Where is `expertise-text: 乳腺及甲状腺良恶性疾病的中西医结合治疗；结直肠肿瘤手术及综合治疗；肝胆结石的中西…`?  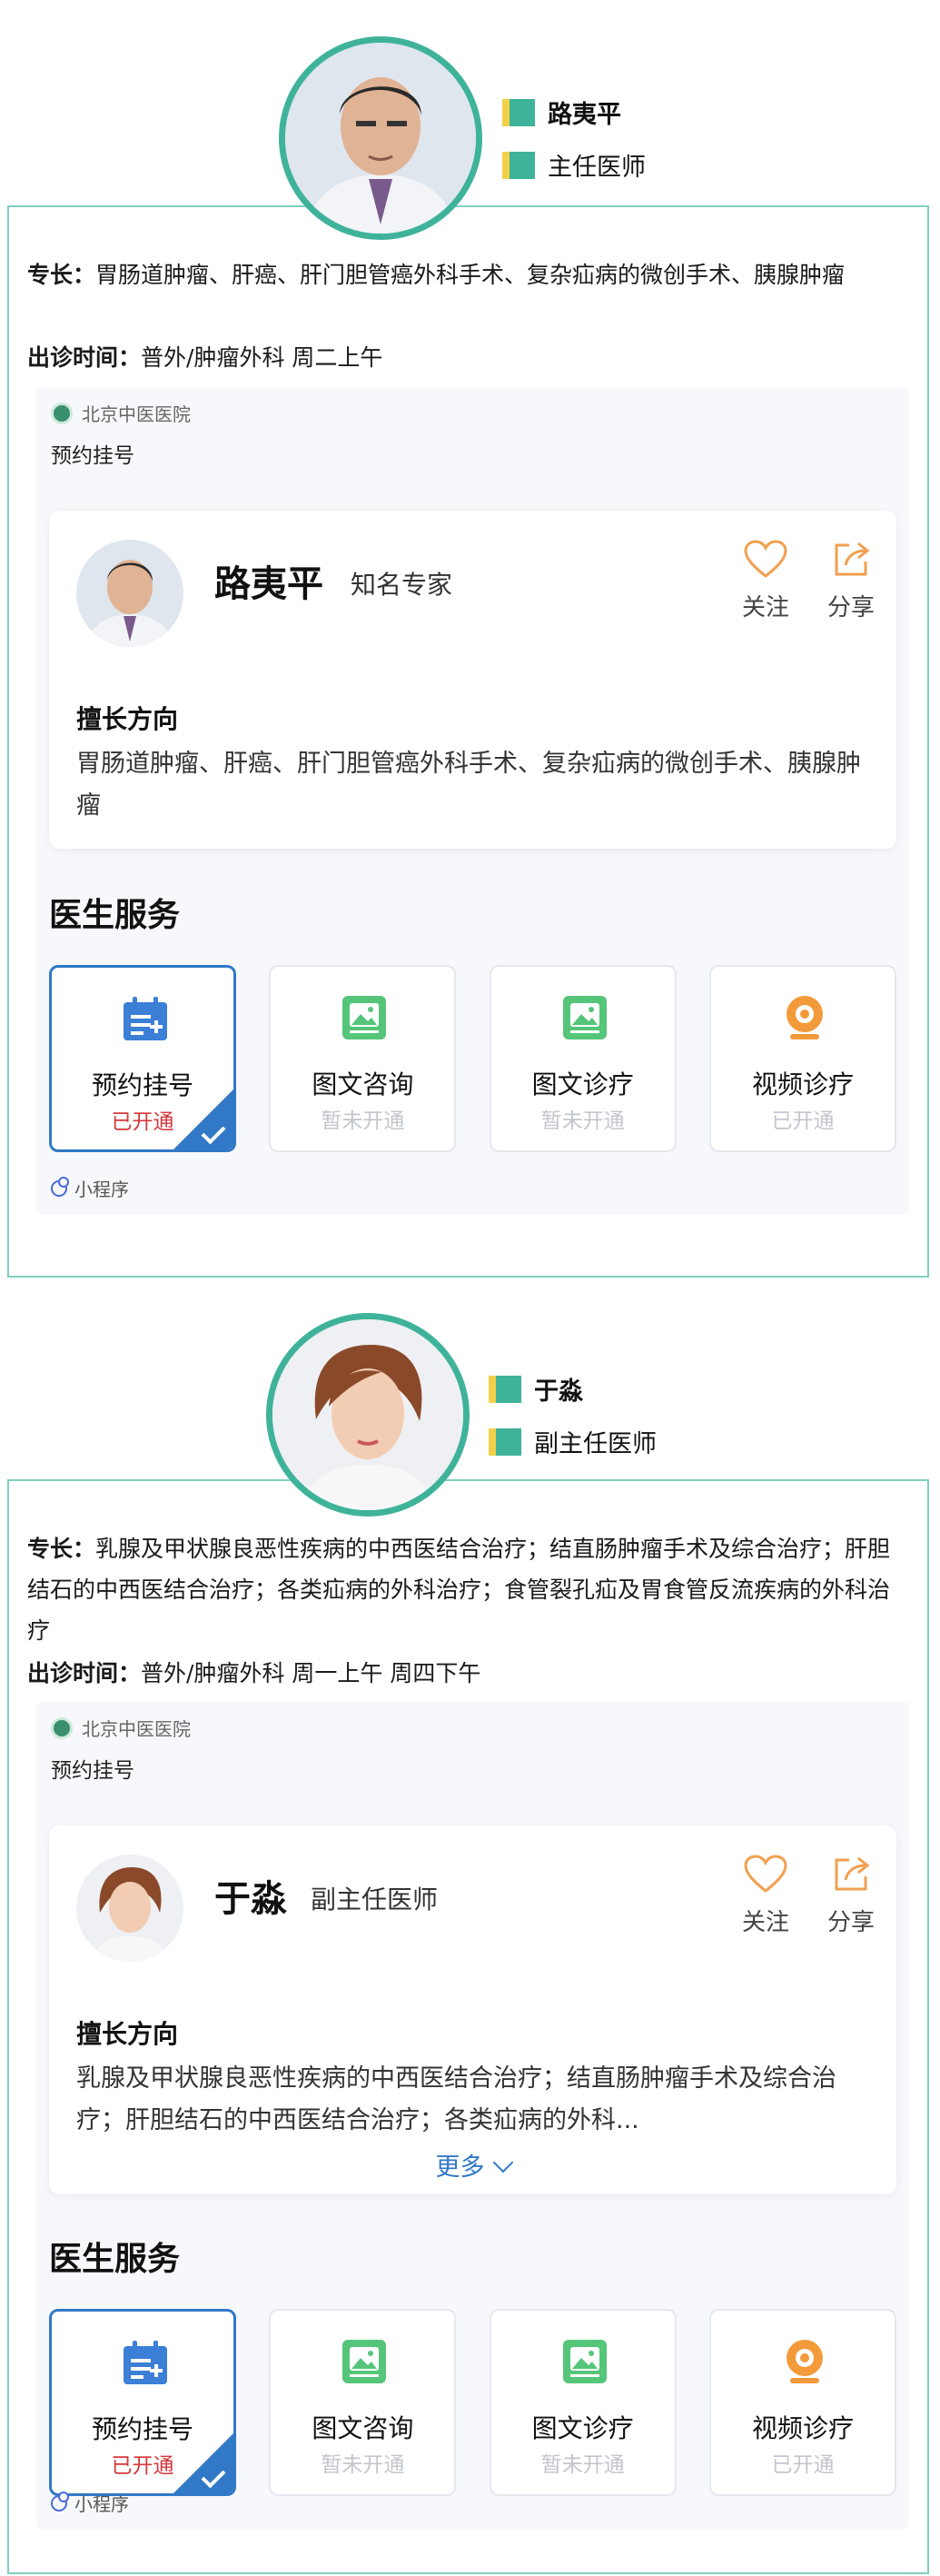
expertise-text: 乳腺及甲状腺良恶性疾病的中西医结合治疗；结直肠肿瘤手术及综合治疗；肝胆结石的中西… is located at coordinates (456, 2099).